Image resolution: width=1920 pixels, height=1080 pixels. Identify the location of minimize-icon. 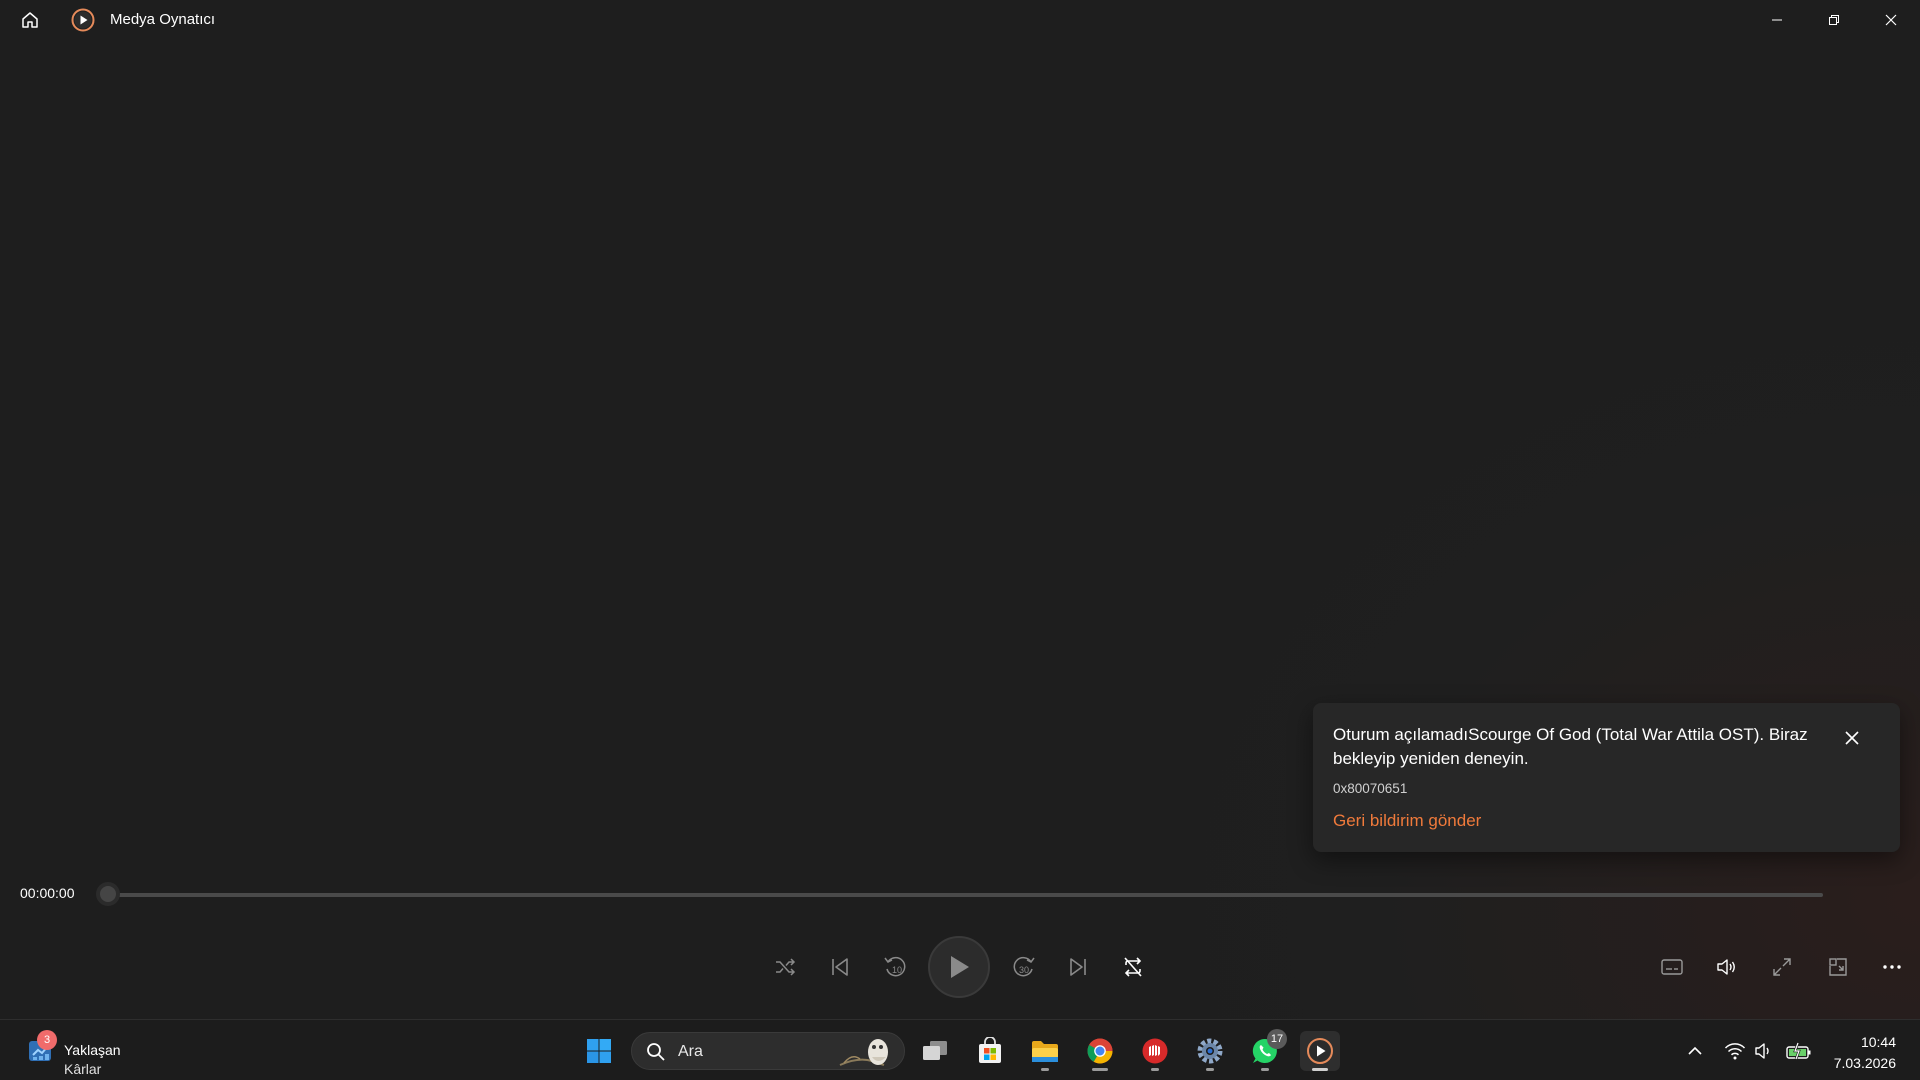
(1777, 20).